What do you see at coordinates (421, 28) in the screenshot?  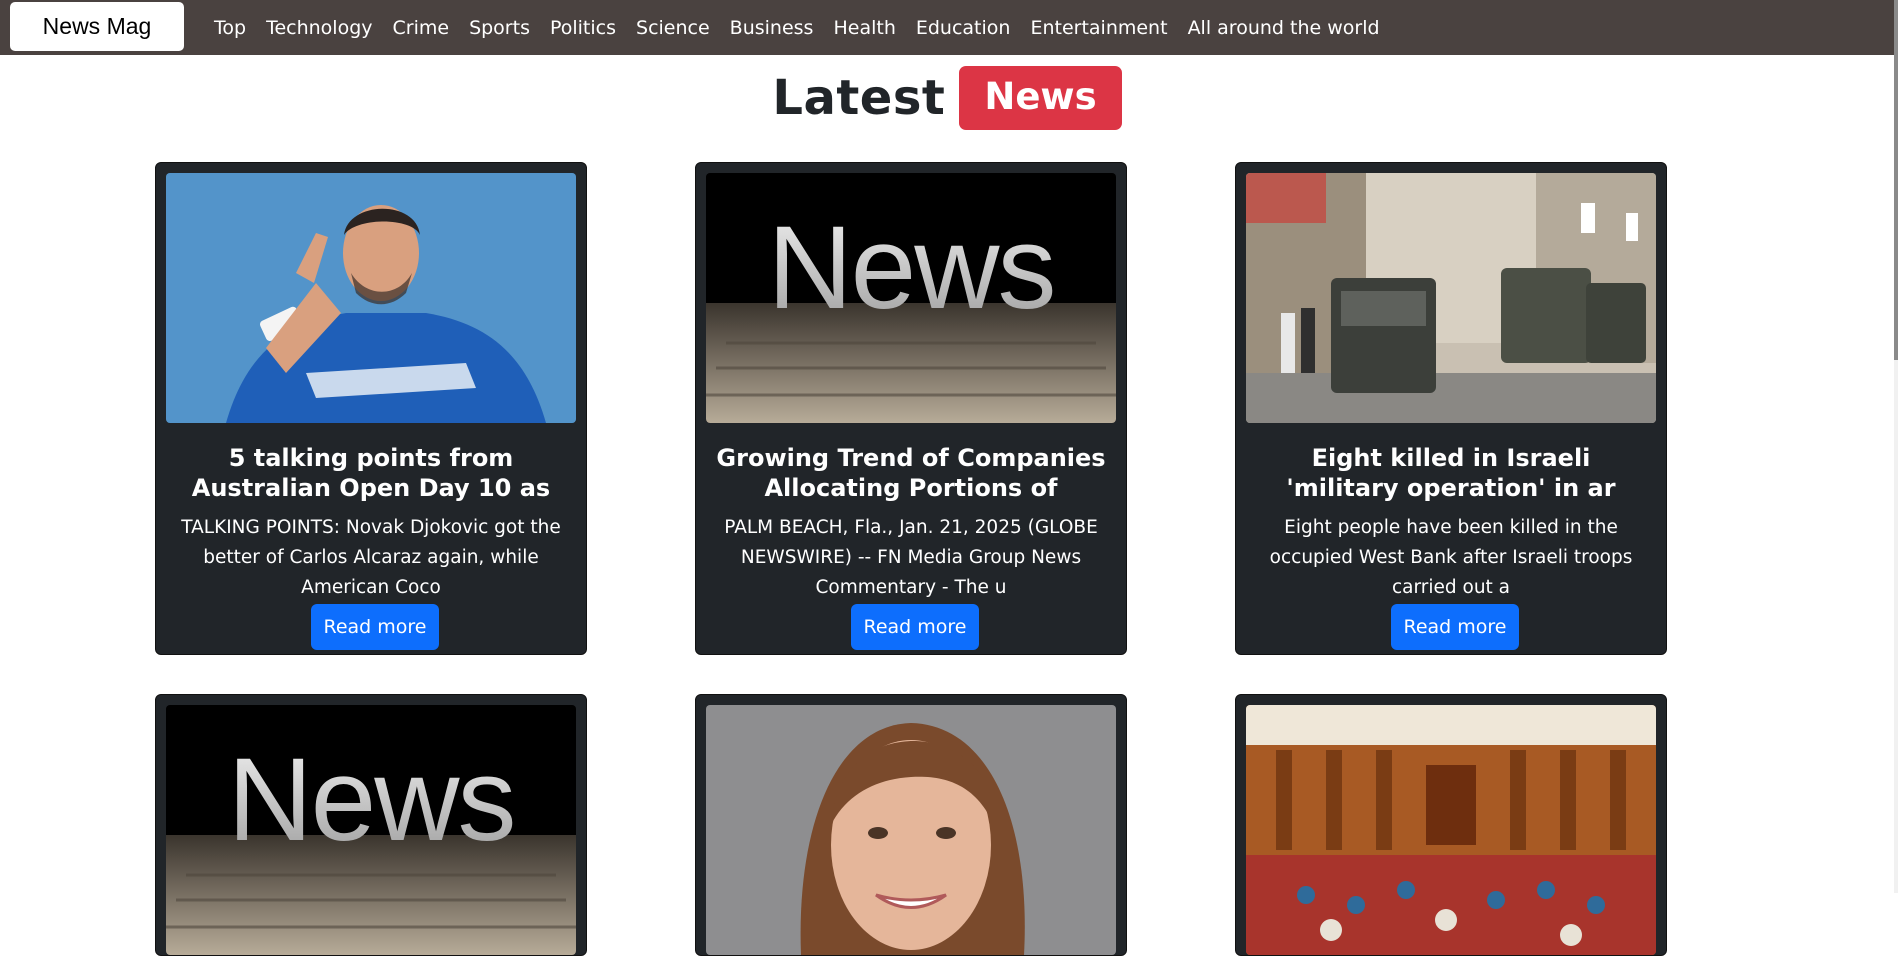 I see `nav-link-crime: Crime` at bounding box center [421, 28].